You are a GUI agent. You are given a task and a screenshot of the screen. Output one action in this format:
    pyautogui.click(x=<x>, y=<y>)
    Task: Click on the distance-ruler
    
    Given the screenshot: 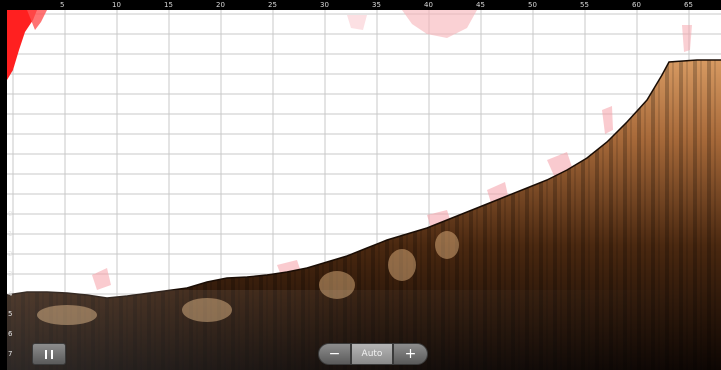 What is the action you would take?
    pyautogui.click(x=360, y=5)
    